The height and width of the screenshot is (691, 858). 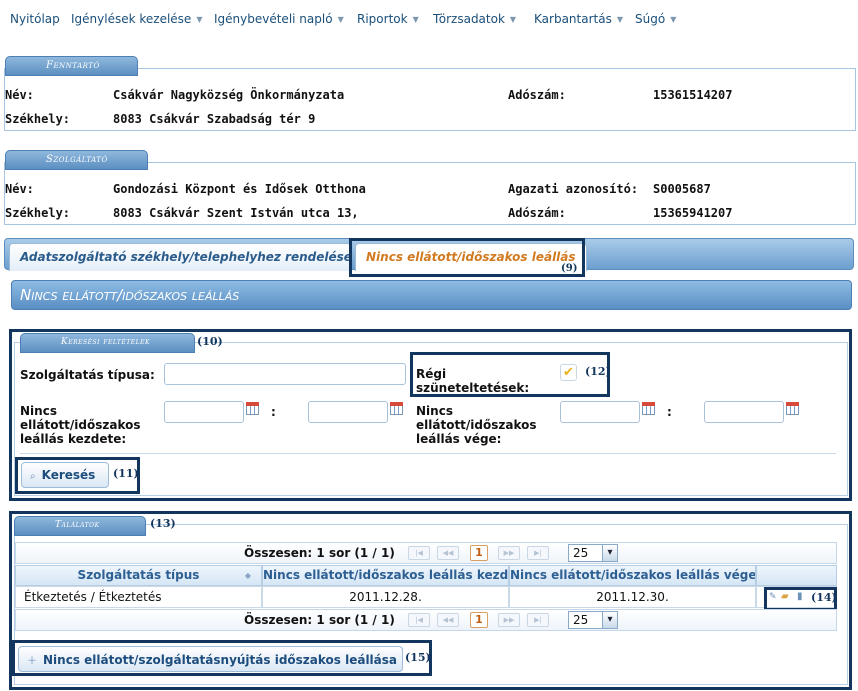 I want to click on provider-name-value: Gondozási Központ és Idősek Otthona, so click(x=239, y=189).